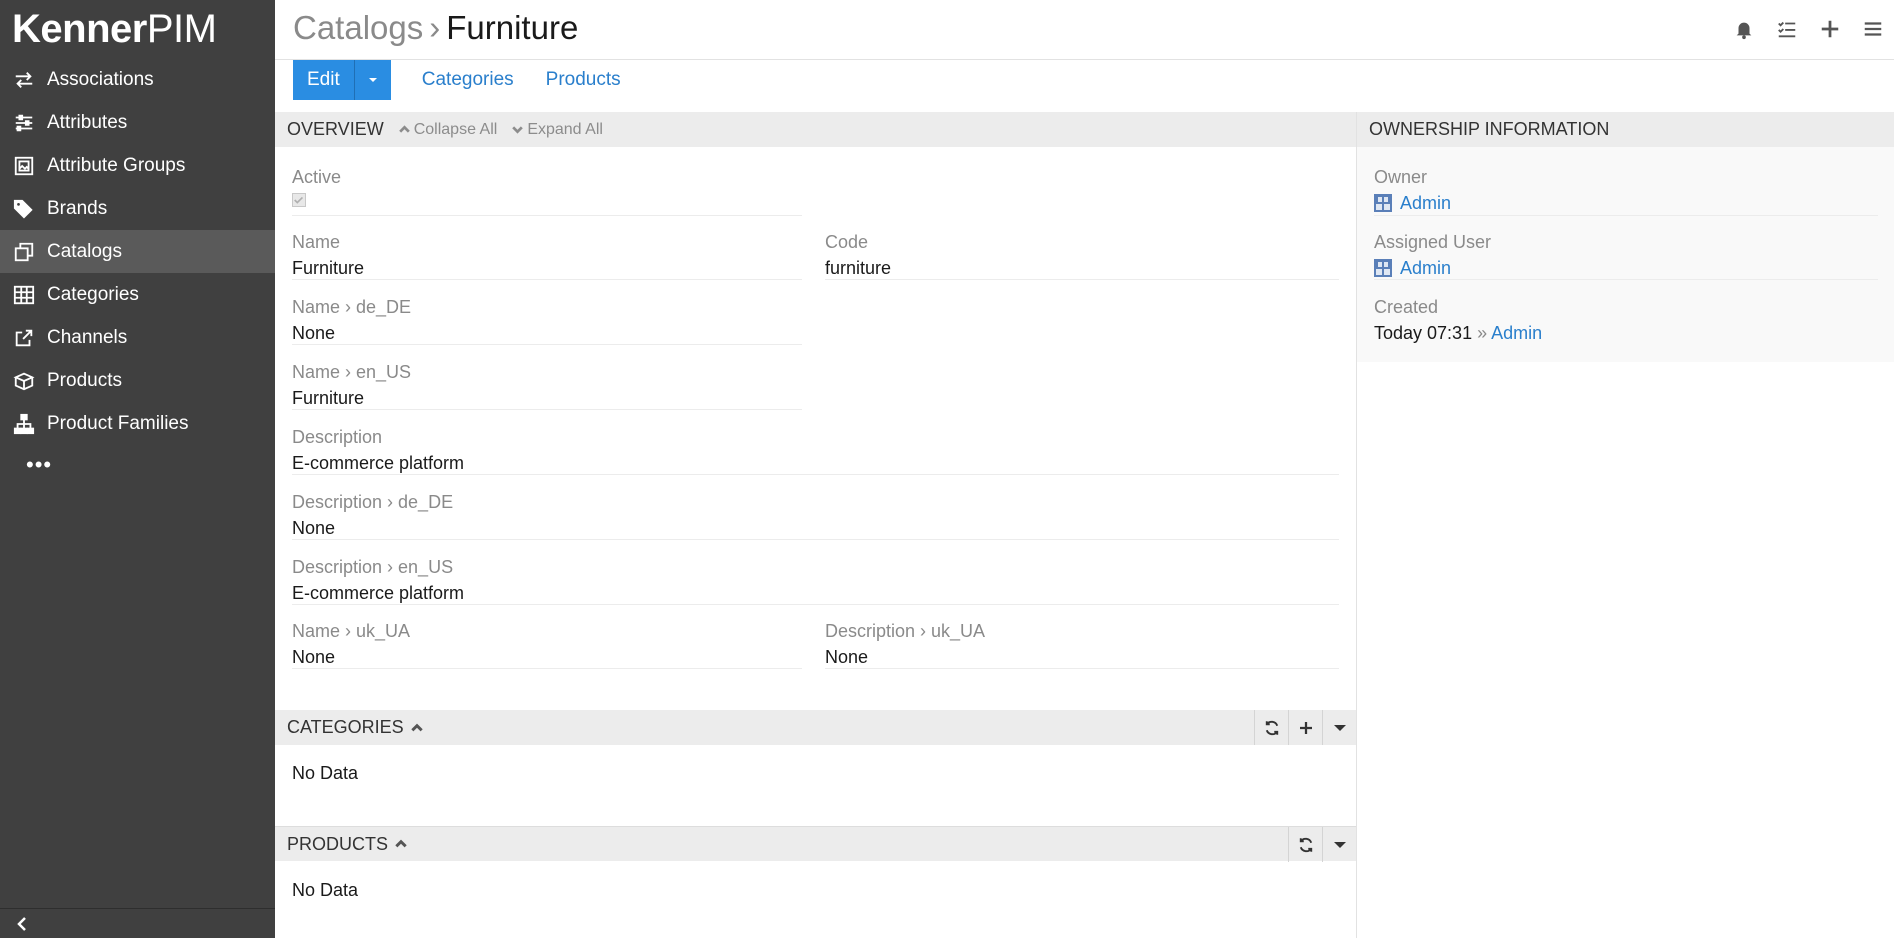 The height and width of the screenshot is (938, 1894). Describe the element at coordinates (137, 465) in the screenshot. I see `sidebar-more-button: •••` at that location.